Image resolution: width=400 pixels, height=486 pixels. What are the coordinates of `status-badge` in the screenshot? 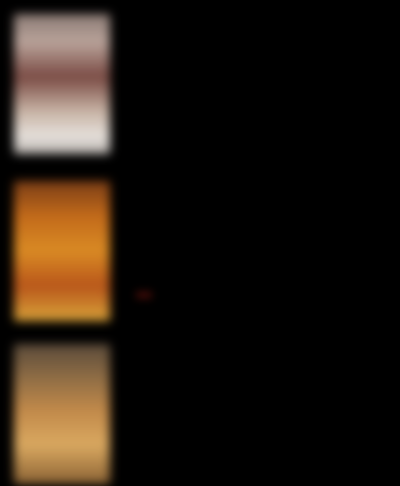 It's located at (144, 295).